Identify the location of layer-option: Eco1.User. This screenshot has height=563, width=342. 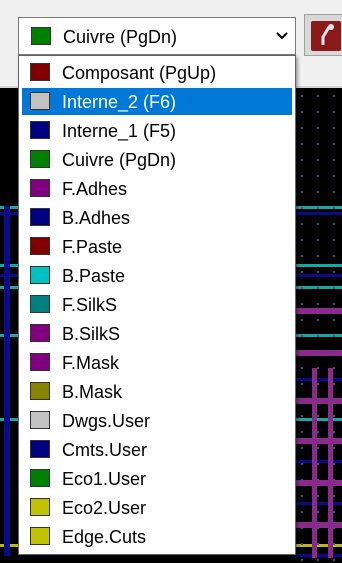
(157, 478).